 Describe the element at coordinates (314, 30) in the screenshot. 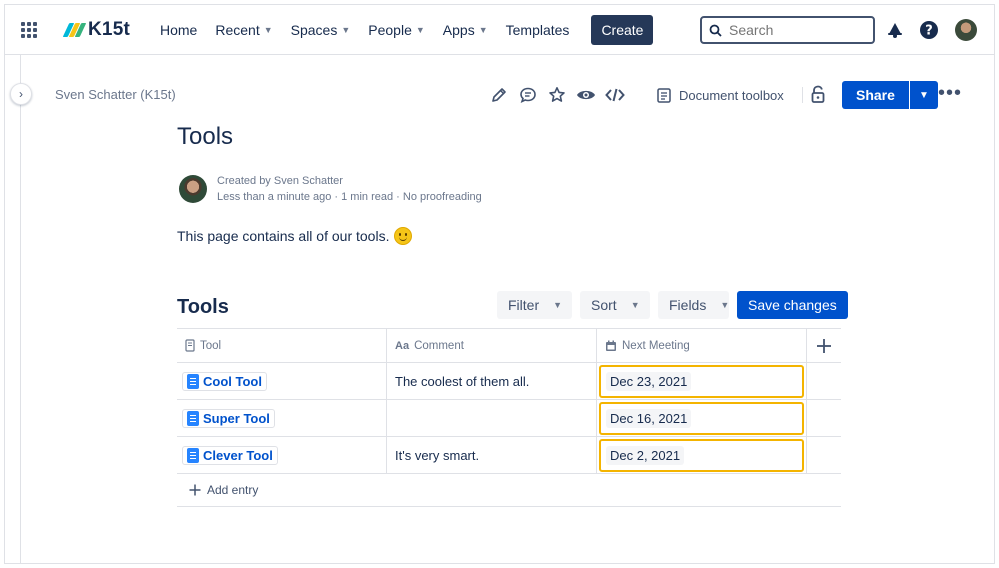

I see `nav-spaces-label: Spaces` at that location.